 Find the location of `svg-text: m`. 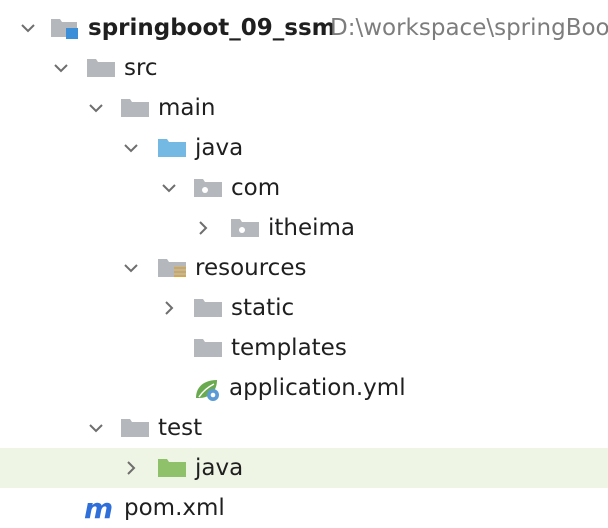

svg-text: m is located at coordinates (98, 508).